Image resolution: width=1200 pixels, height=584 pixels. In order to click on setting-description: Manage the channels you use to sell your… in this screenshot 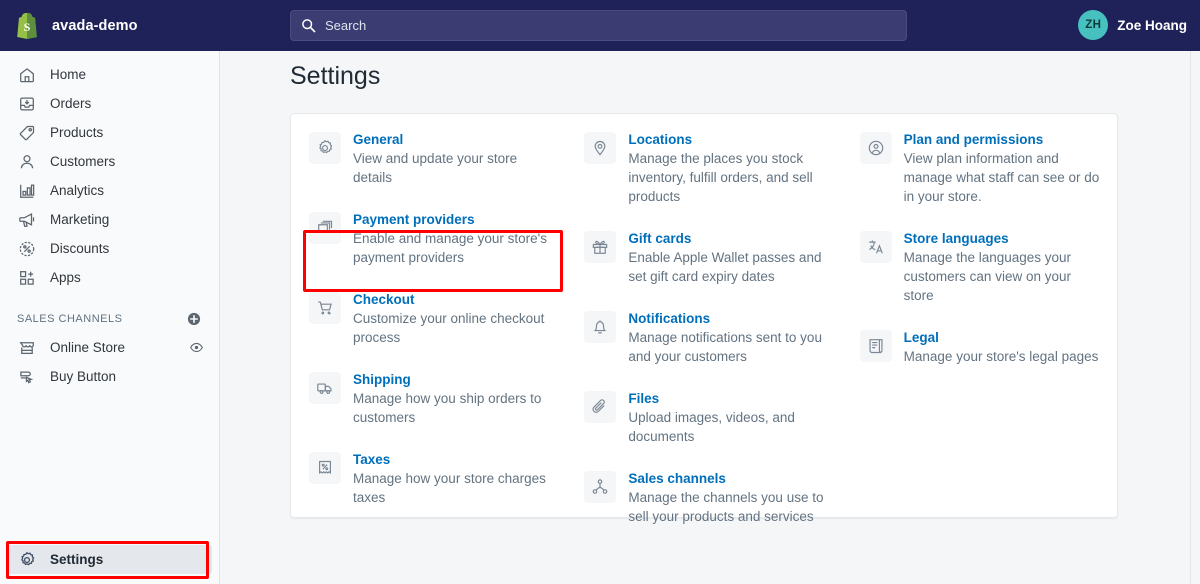, I will do `click(726, 507)`.